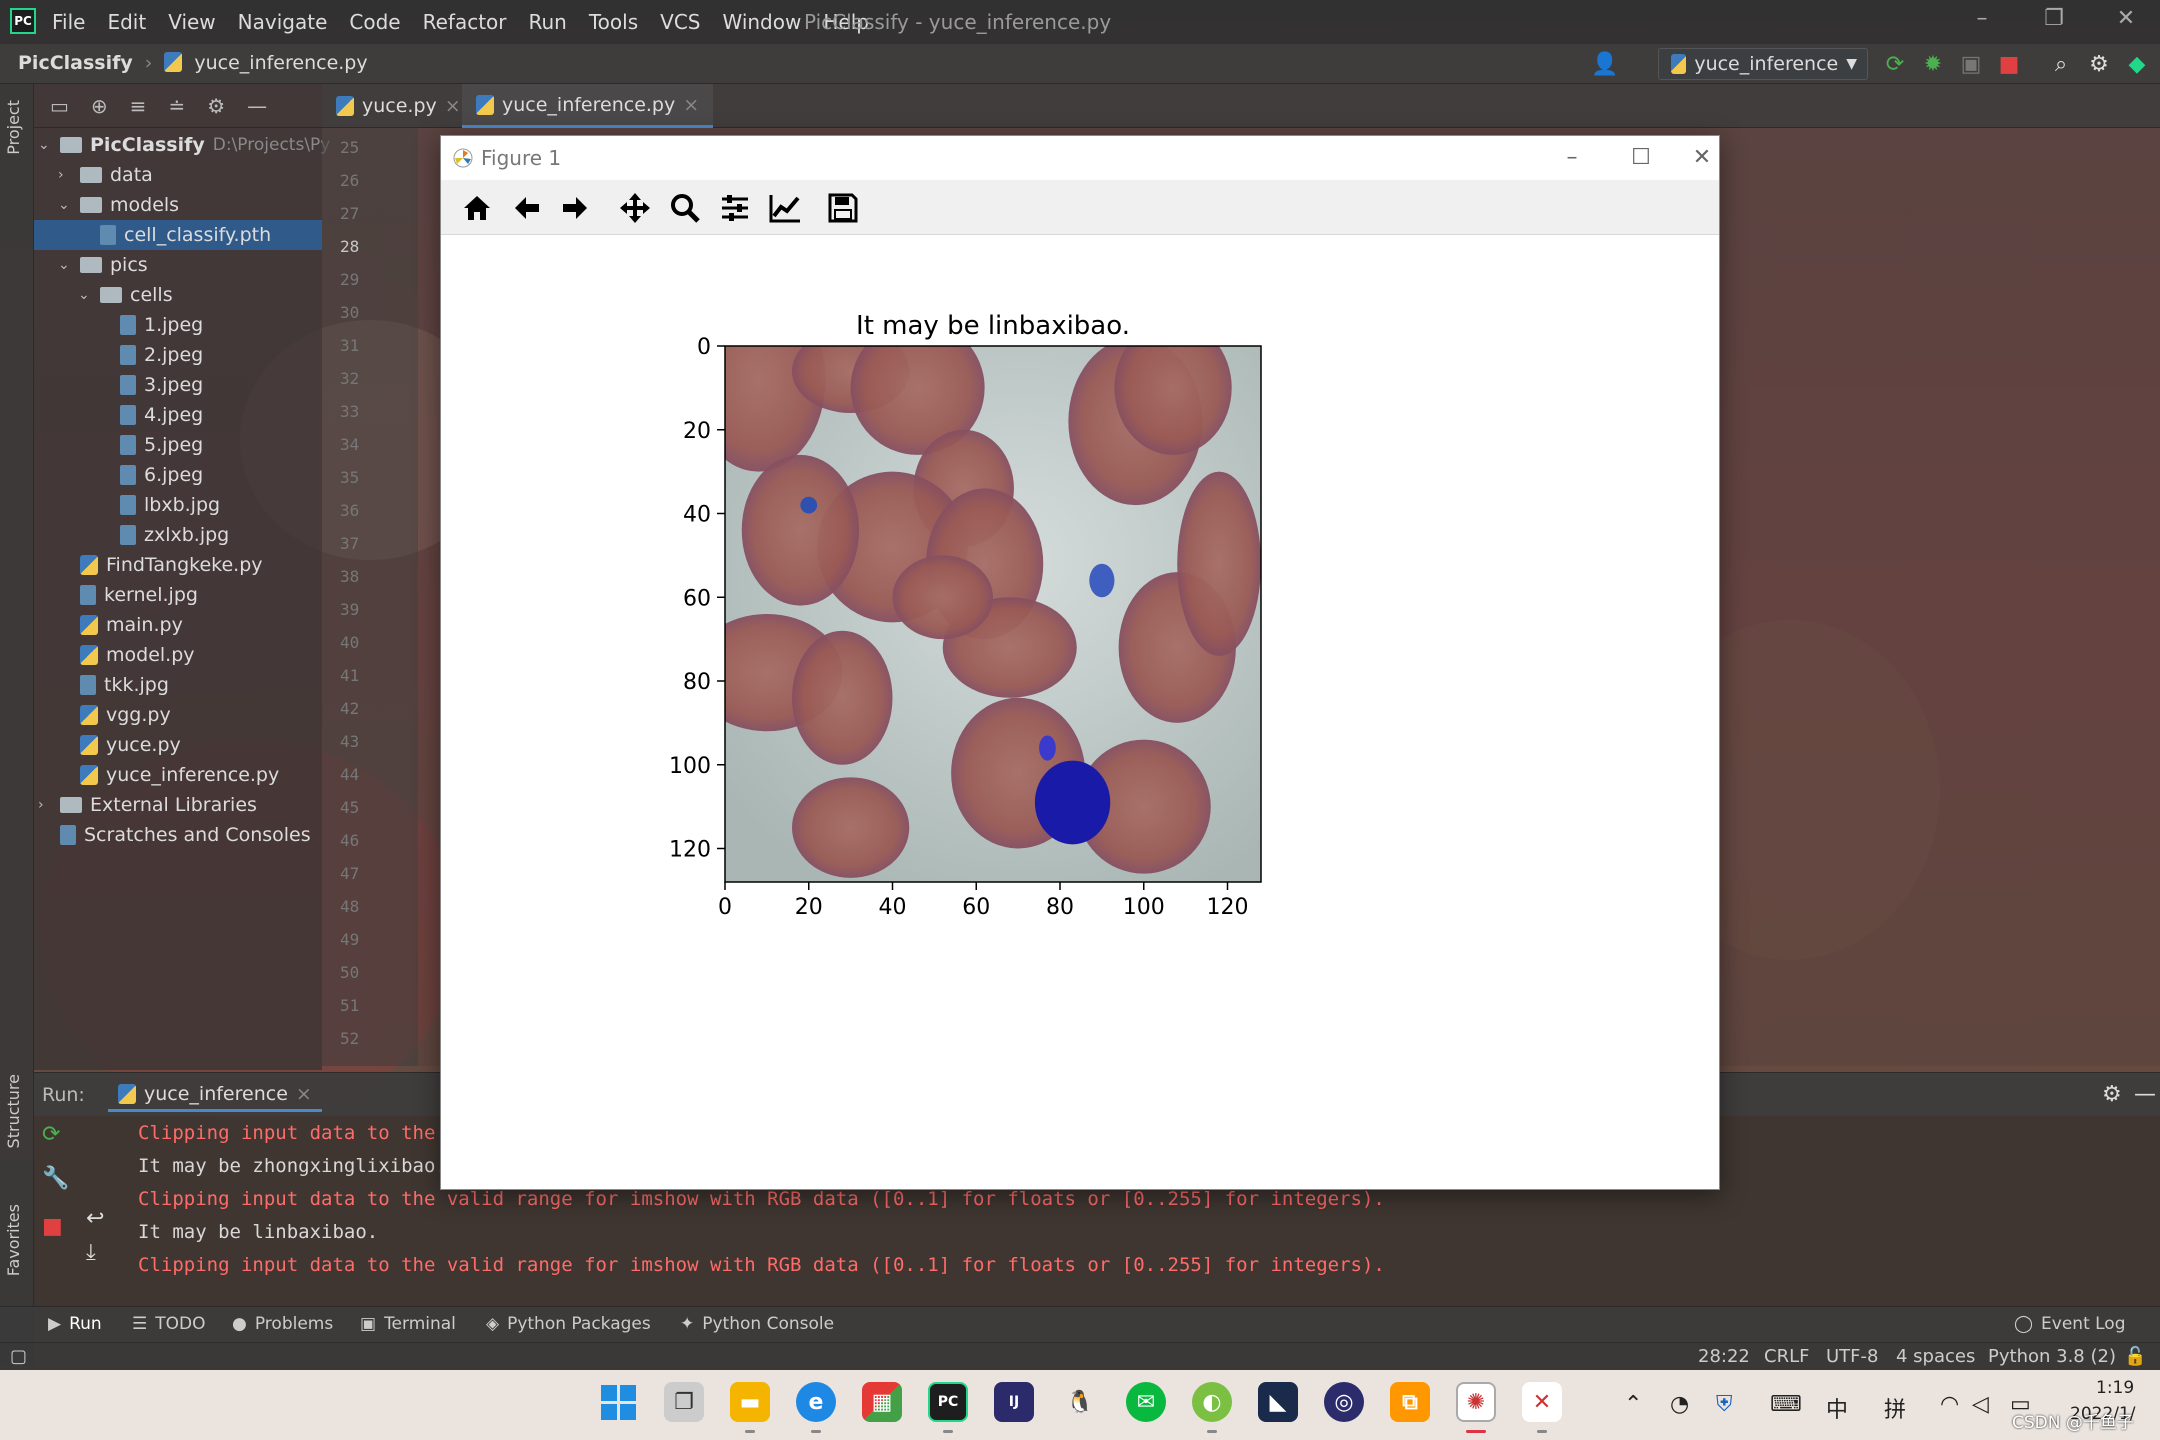  I want to click on wifi-icon: ◠, so click(1949, 1404).